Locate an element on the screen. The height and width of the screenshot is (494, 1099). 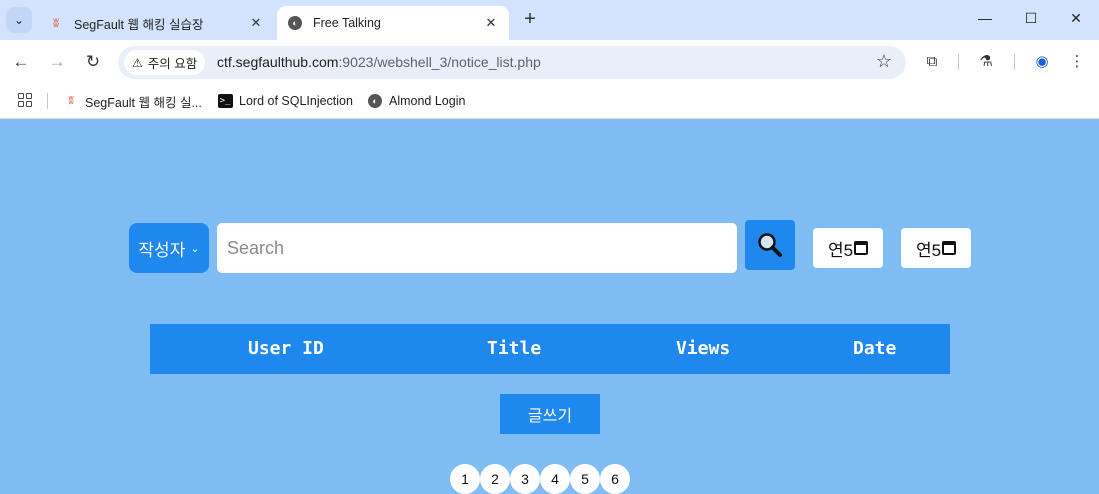
bookmark-almond-login: ◐ Almond Login is located at coordinates (416, 101).